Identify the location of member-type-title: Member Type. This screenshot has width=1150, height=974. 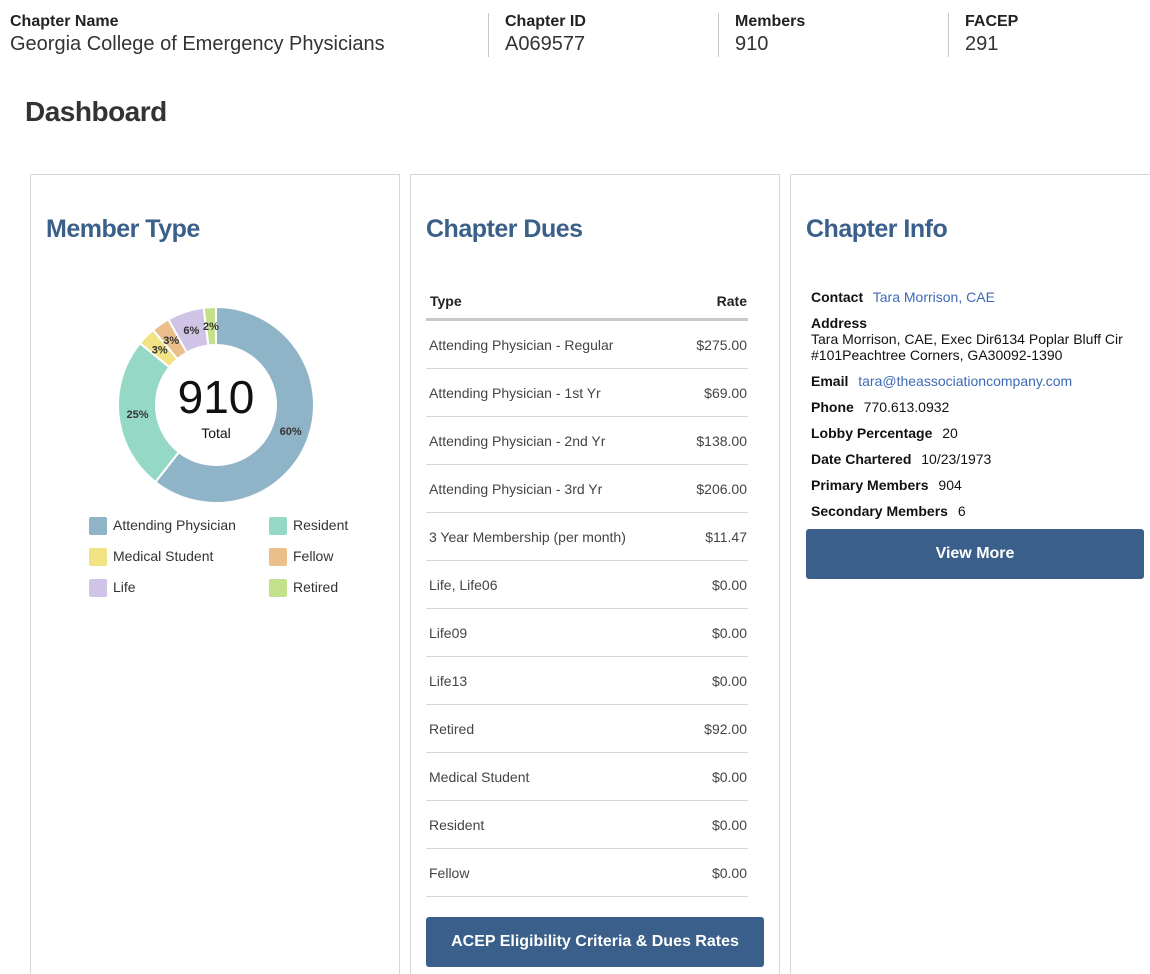
(123, 229).